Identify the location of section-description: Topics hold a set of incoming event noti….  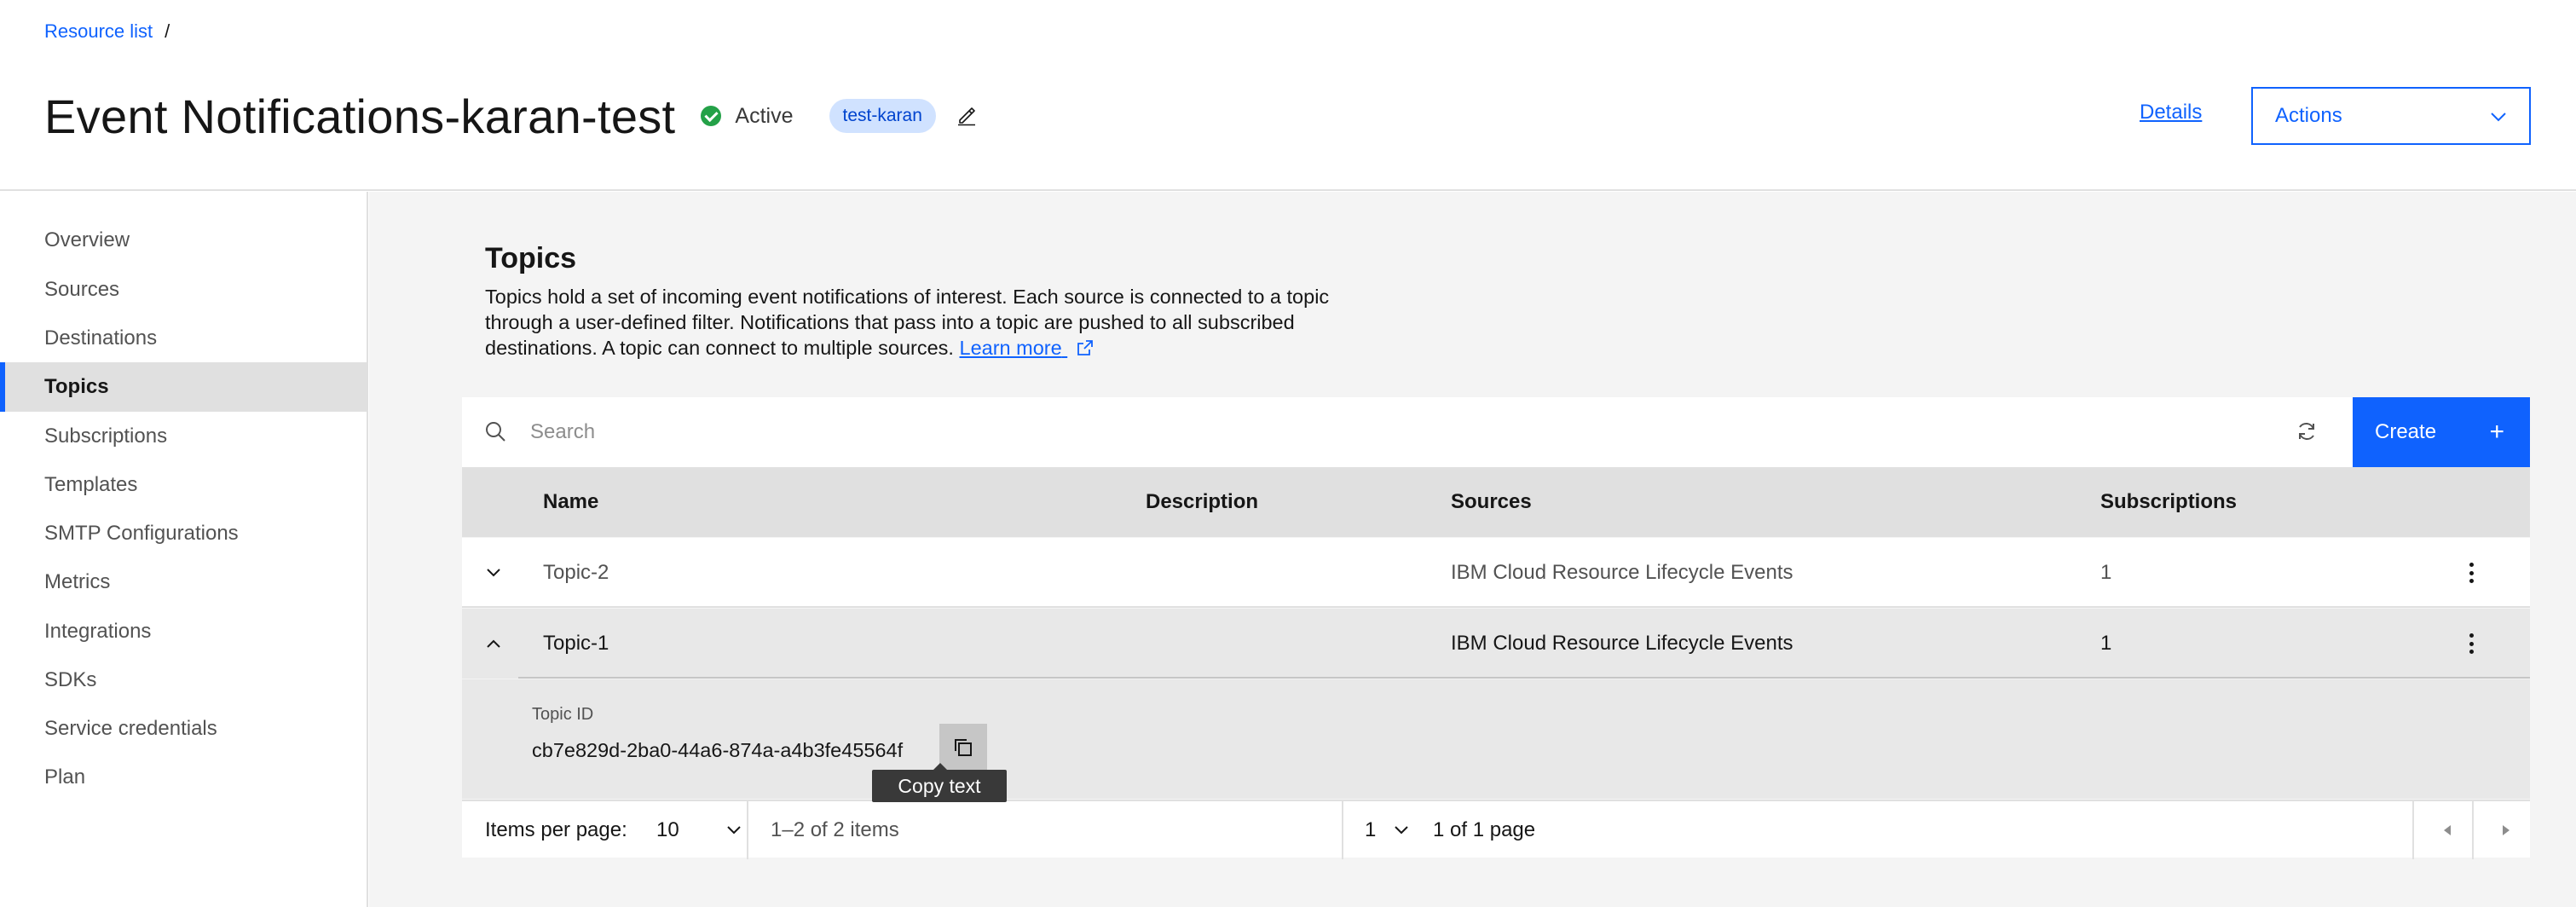
(937, 322).